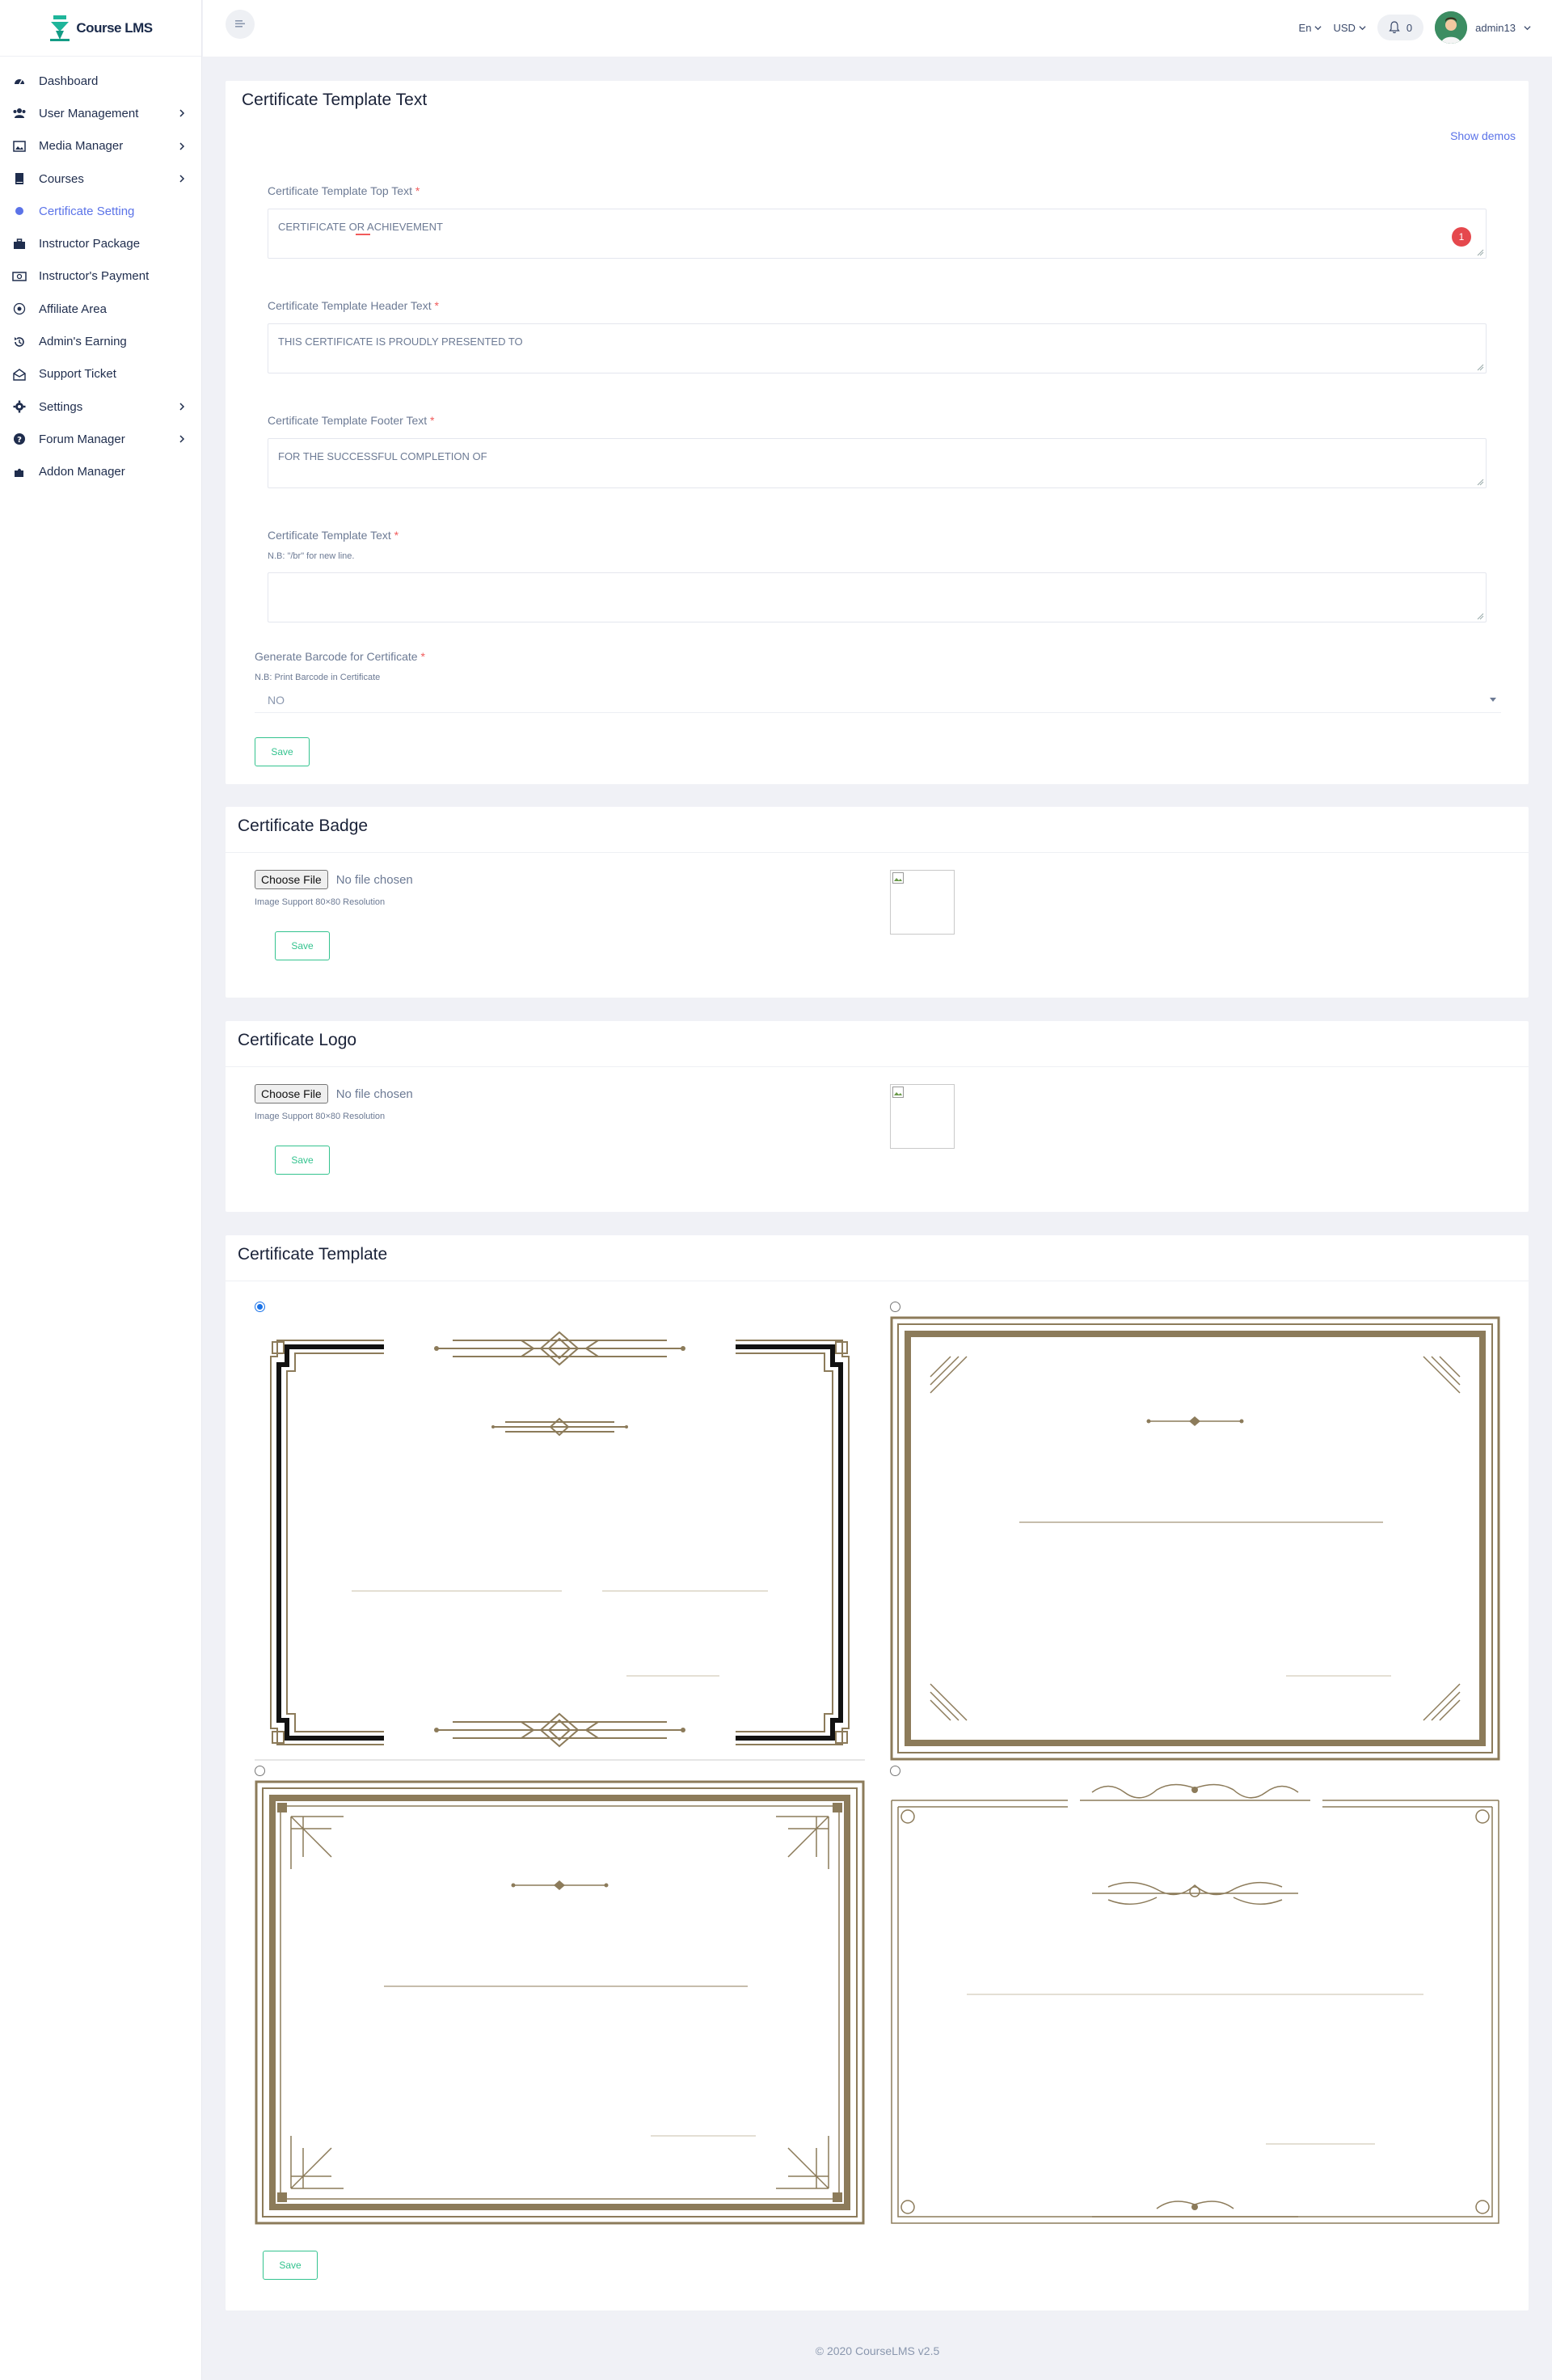 The width and height of the screenshot is (1552, 2380). What do you see at coordinates (19, 374) in the screenshot?
I see `envelope-open-icon` at bounding box center [19, 374].